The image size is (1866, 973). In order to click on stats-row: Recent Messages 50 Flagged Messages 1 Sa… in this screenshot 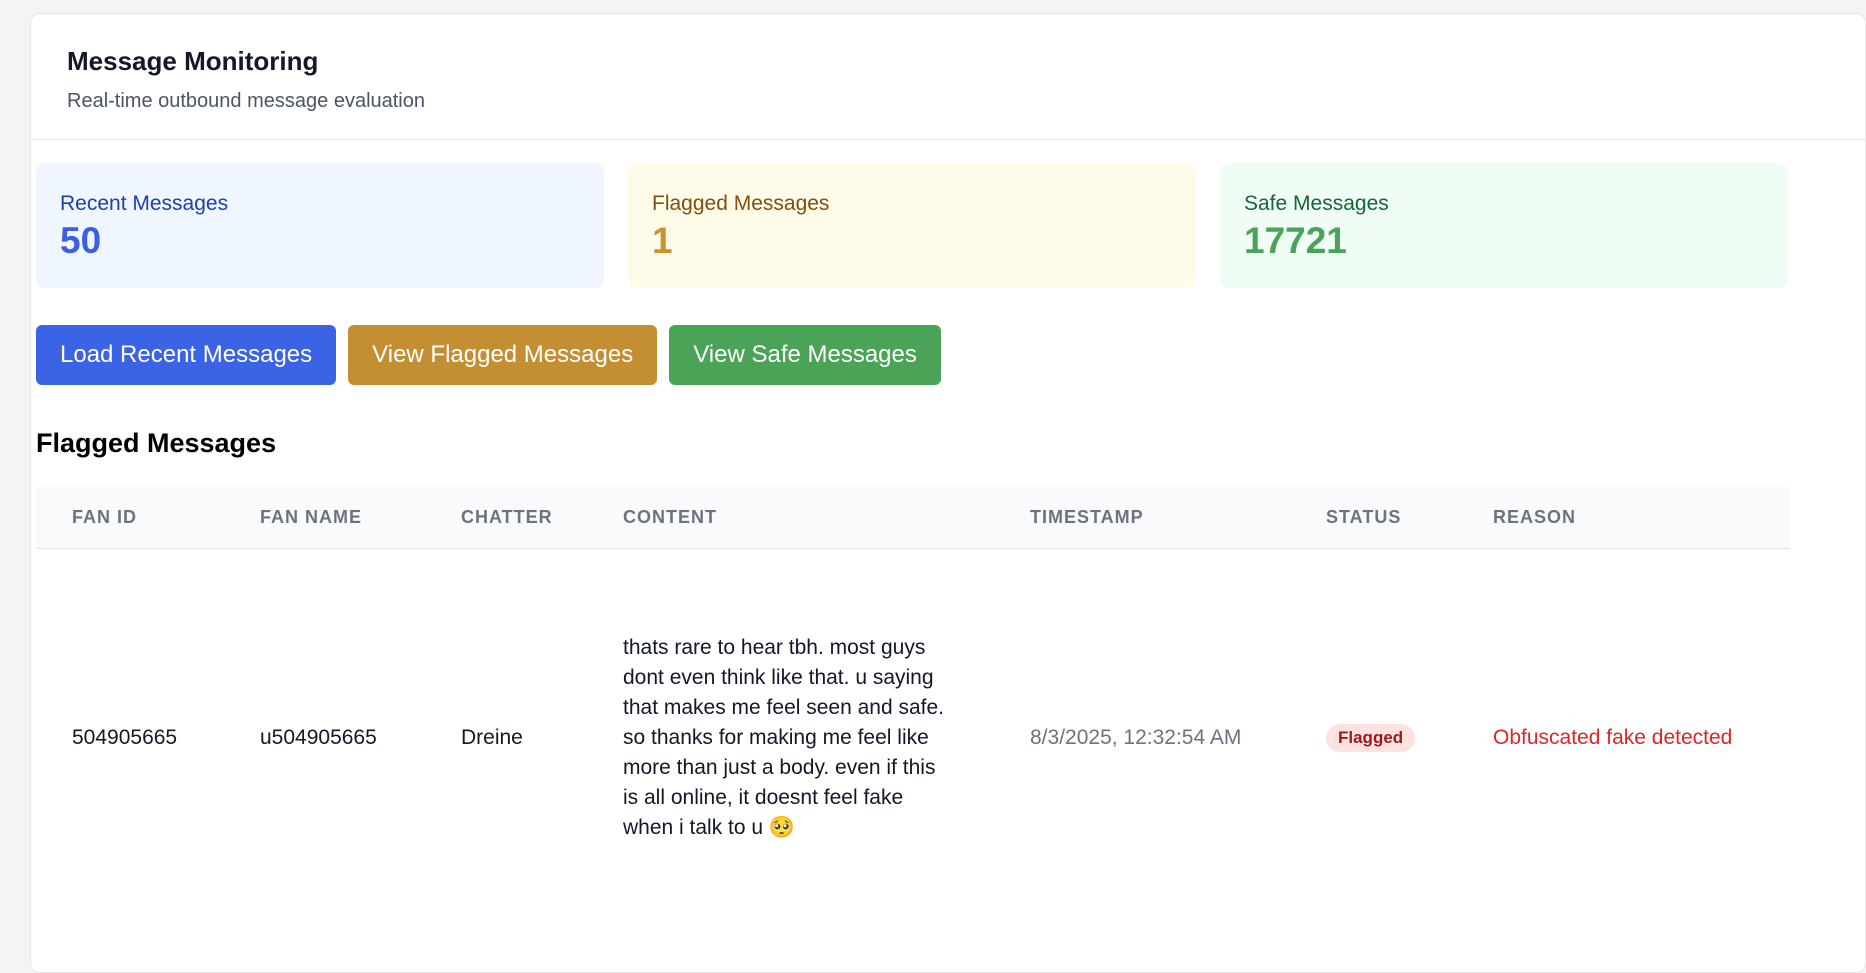, I will do `click(912, 225)`.